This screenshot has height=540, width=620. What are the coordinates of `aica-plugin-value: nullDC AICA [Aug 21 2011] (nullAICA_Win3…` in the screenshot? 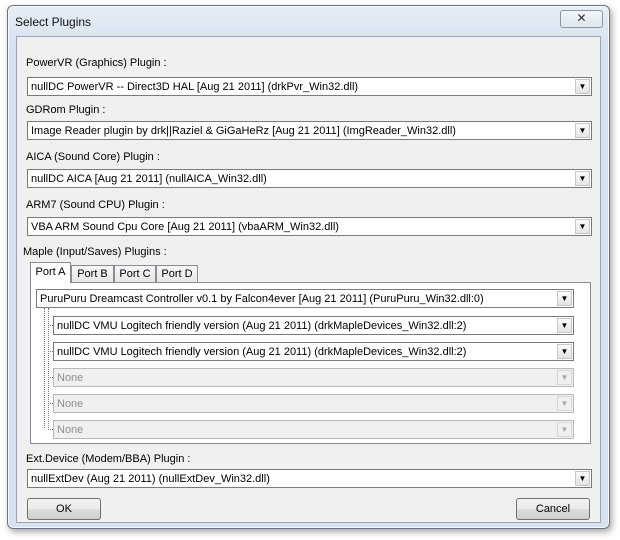 It's located at (149, 179).